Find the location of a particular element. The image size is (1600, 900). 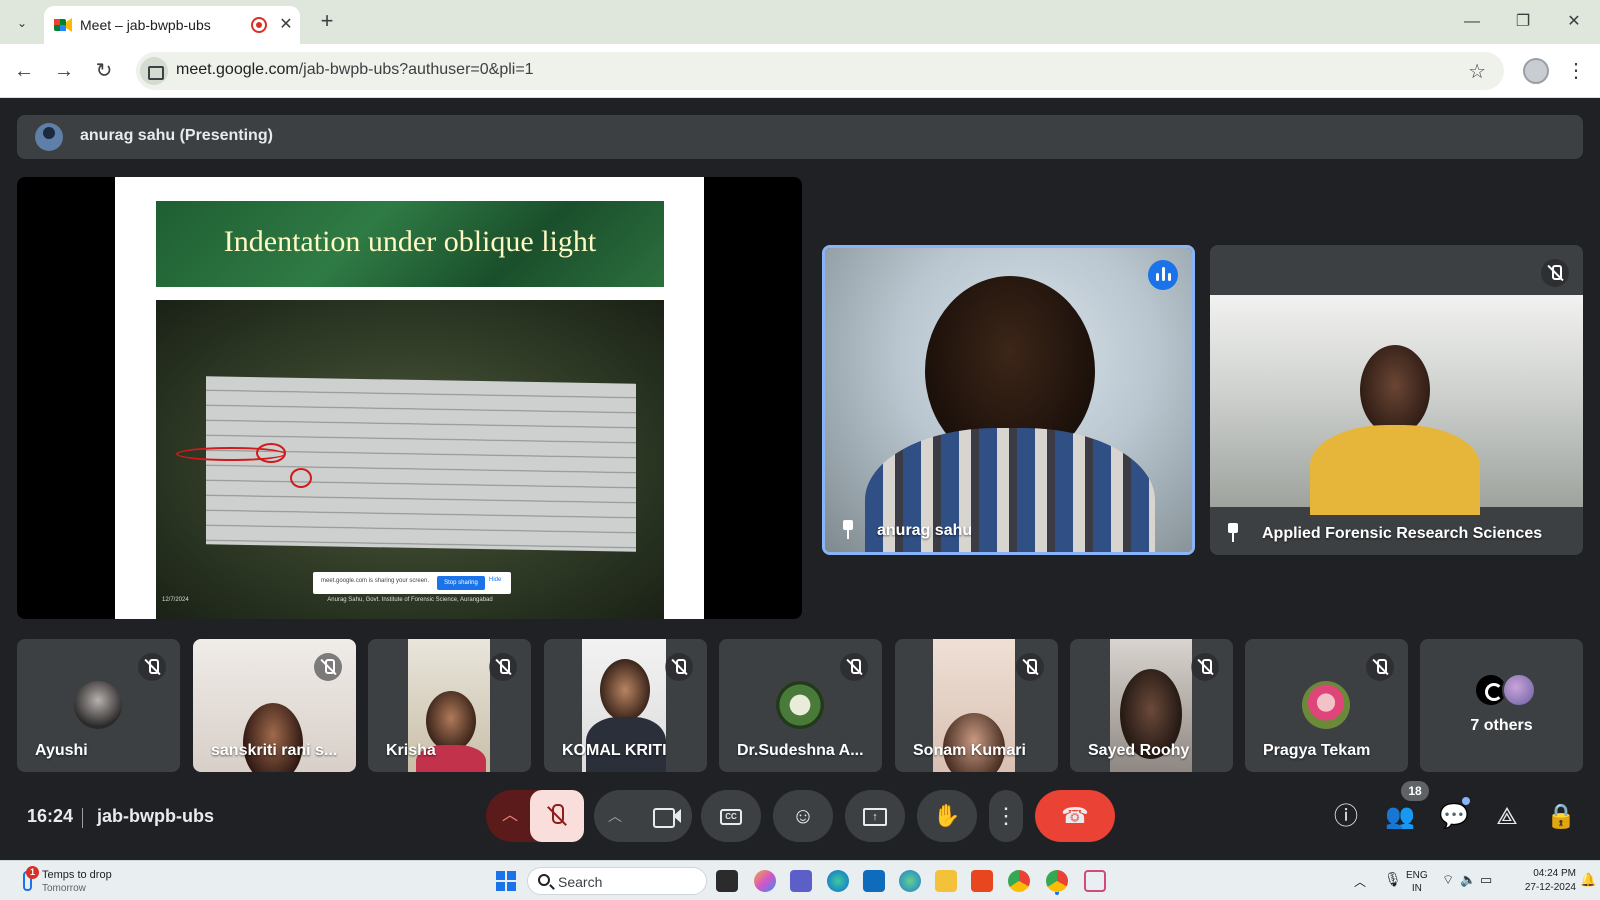

participant-head is located at coordinates (625, 690).